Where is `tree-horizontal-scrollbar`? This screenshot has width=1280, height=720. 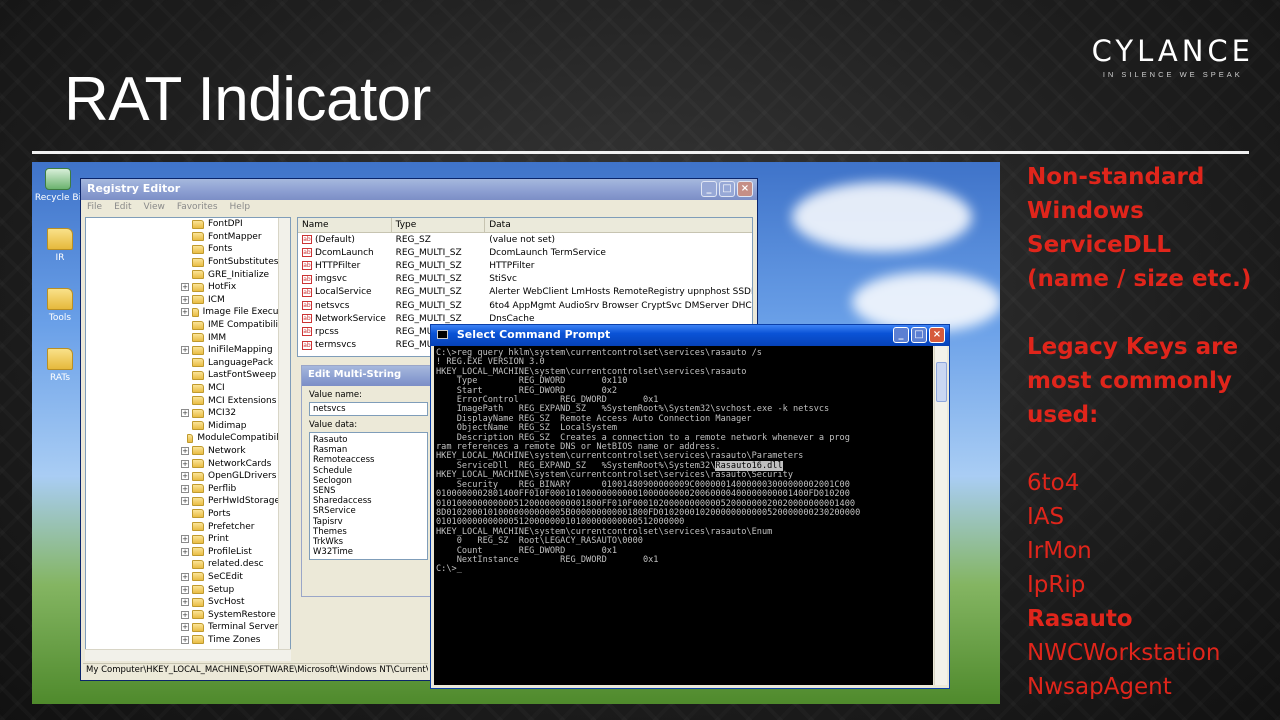
tree-horizontal-scrollbar is located at coordinates (188, 655).